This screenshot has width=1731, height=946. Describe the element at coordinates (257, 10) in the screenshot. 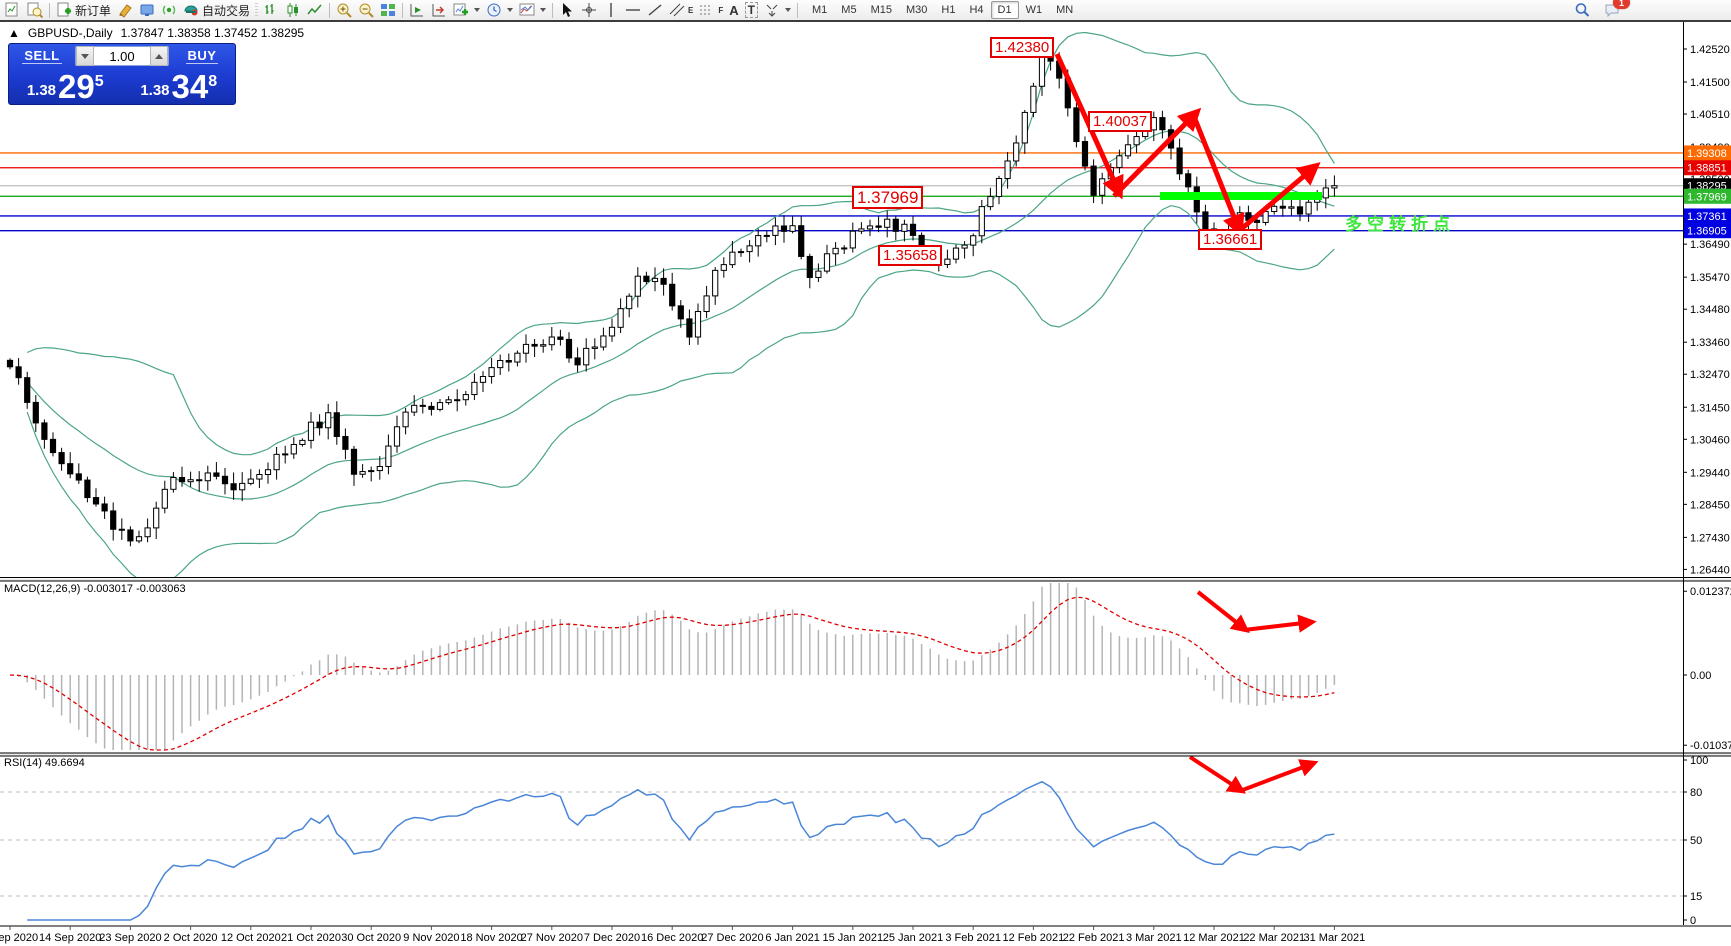

I see `toolbar-grip` at that location.